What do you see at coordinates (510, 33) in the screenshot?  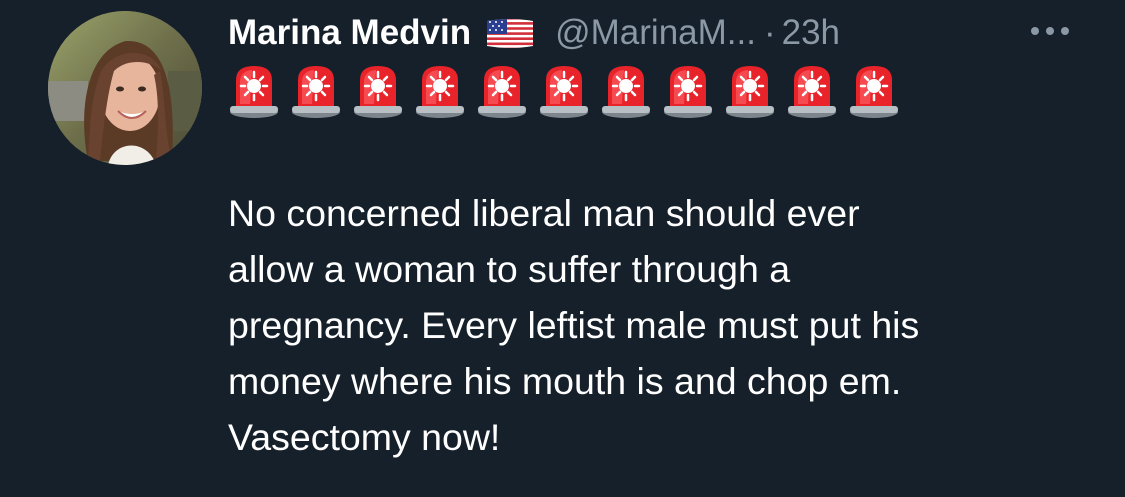 I see `us-flag-icon` at bounding box center [510, 33].